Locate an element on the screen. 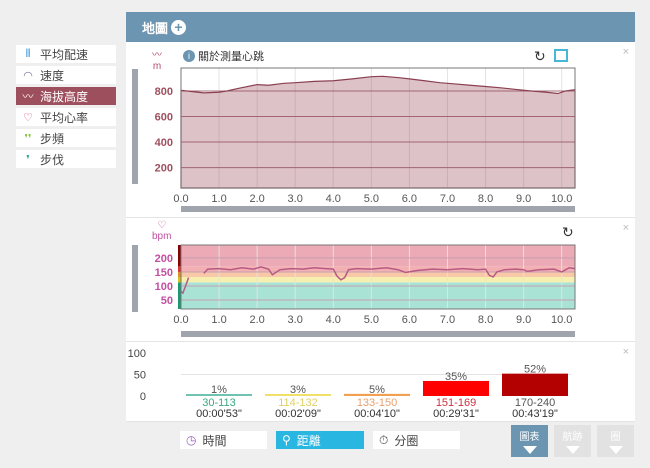 The width and height of the screenshot is (650, 468). zone-percent-label: 1% is located at coordinates (219, 390).